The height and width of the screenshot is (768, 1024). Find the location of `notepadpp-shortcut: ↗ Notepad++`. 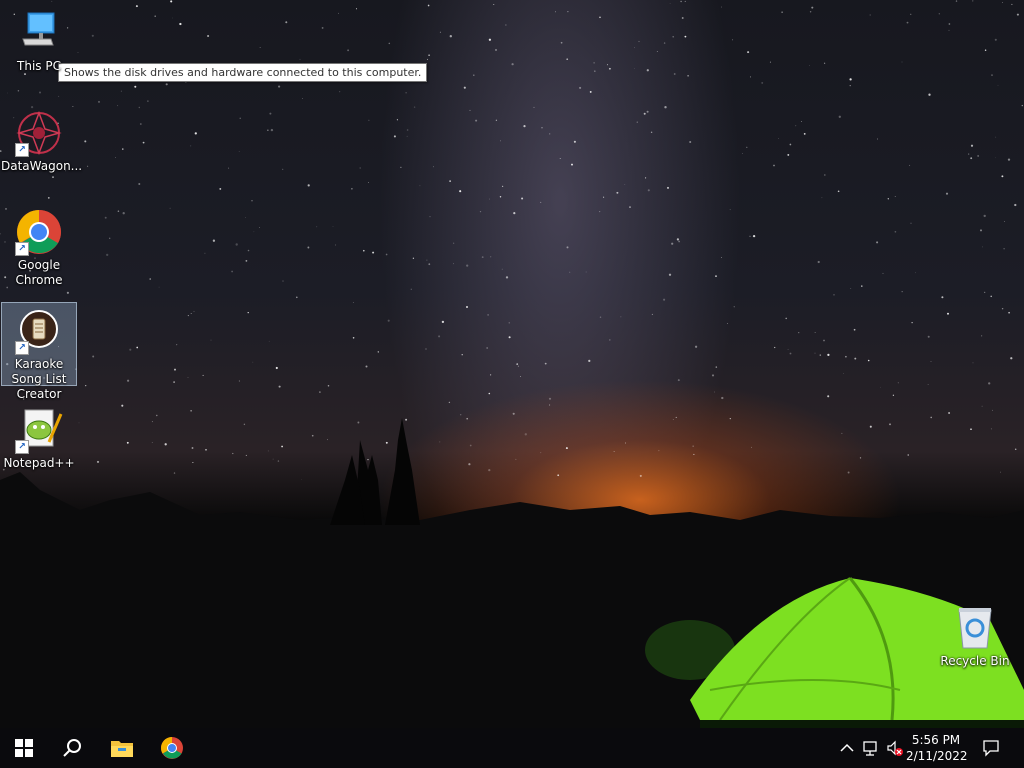

notepadpp-shortcut: ↗ Notepad++ is located at coordinates (39, 436).